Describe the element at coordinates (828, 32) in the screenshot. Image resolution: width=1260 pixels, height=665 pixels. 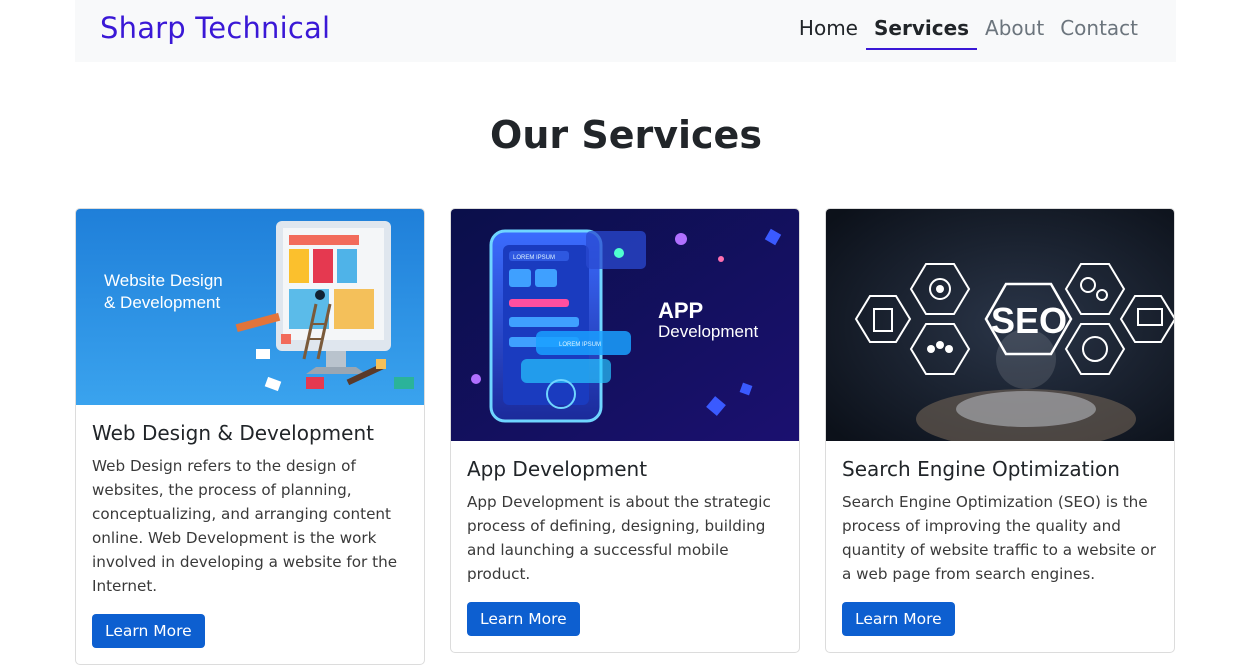
I see `nav-home: Home` at that location.